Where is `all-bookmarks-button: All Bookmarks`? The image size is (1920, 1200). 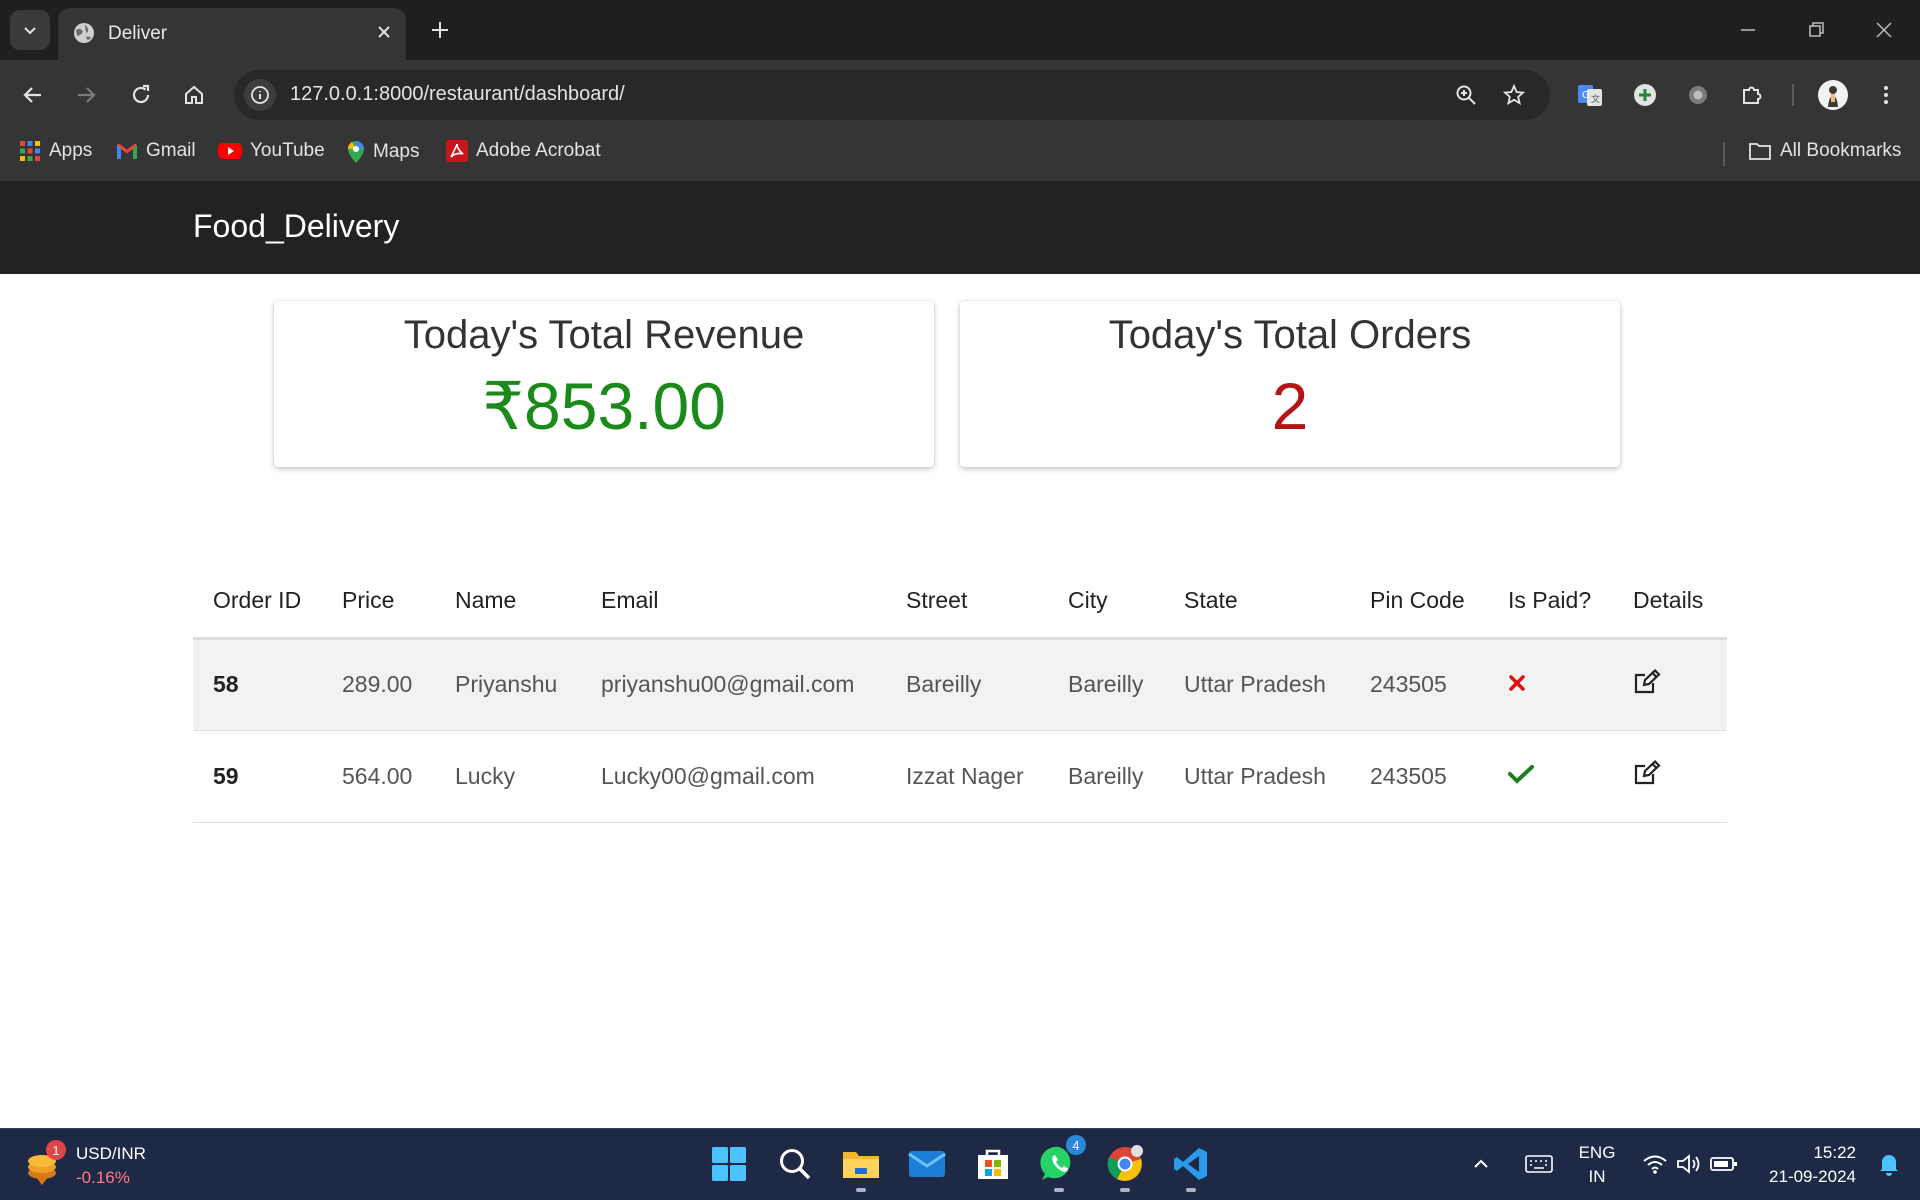
all-bookmarks-button: All Bookmarks is located at coordinates (1824, 151).